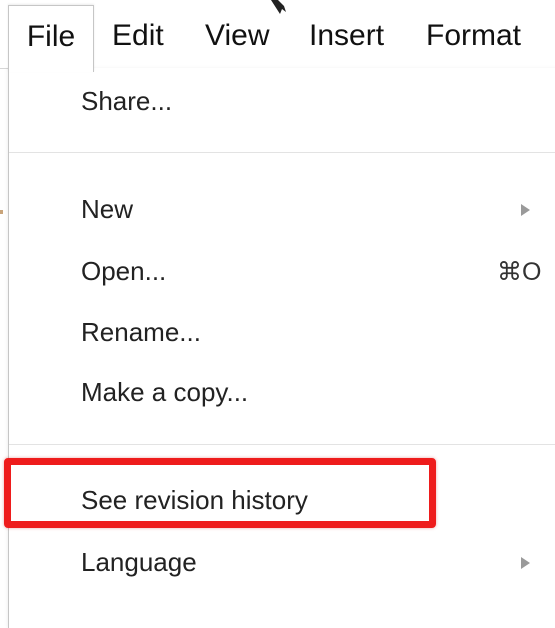  Describe the element at coordinates (1, 212) in the screenshot. I see `edge-mark` at that location.